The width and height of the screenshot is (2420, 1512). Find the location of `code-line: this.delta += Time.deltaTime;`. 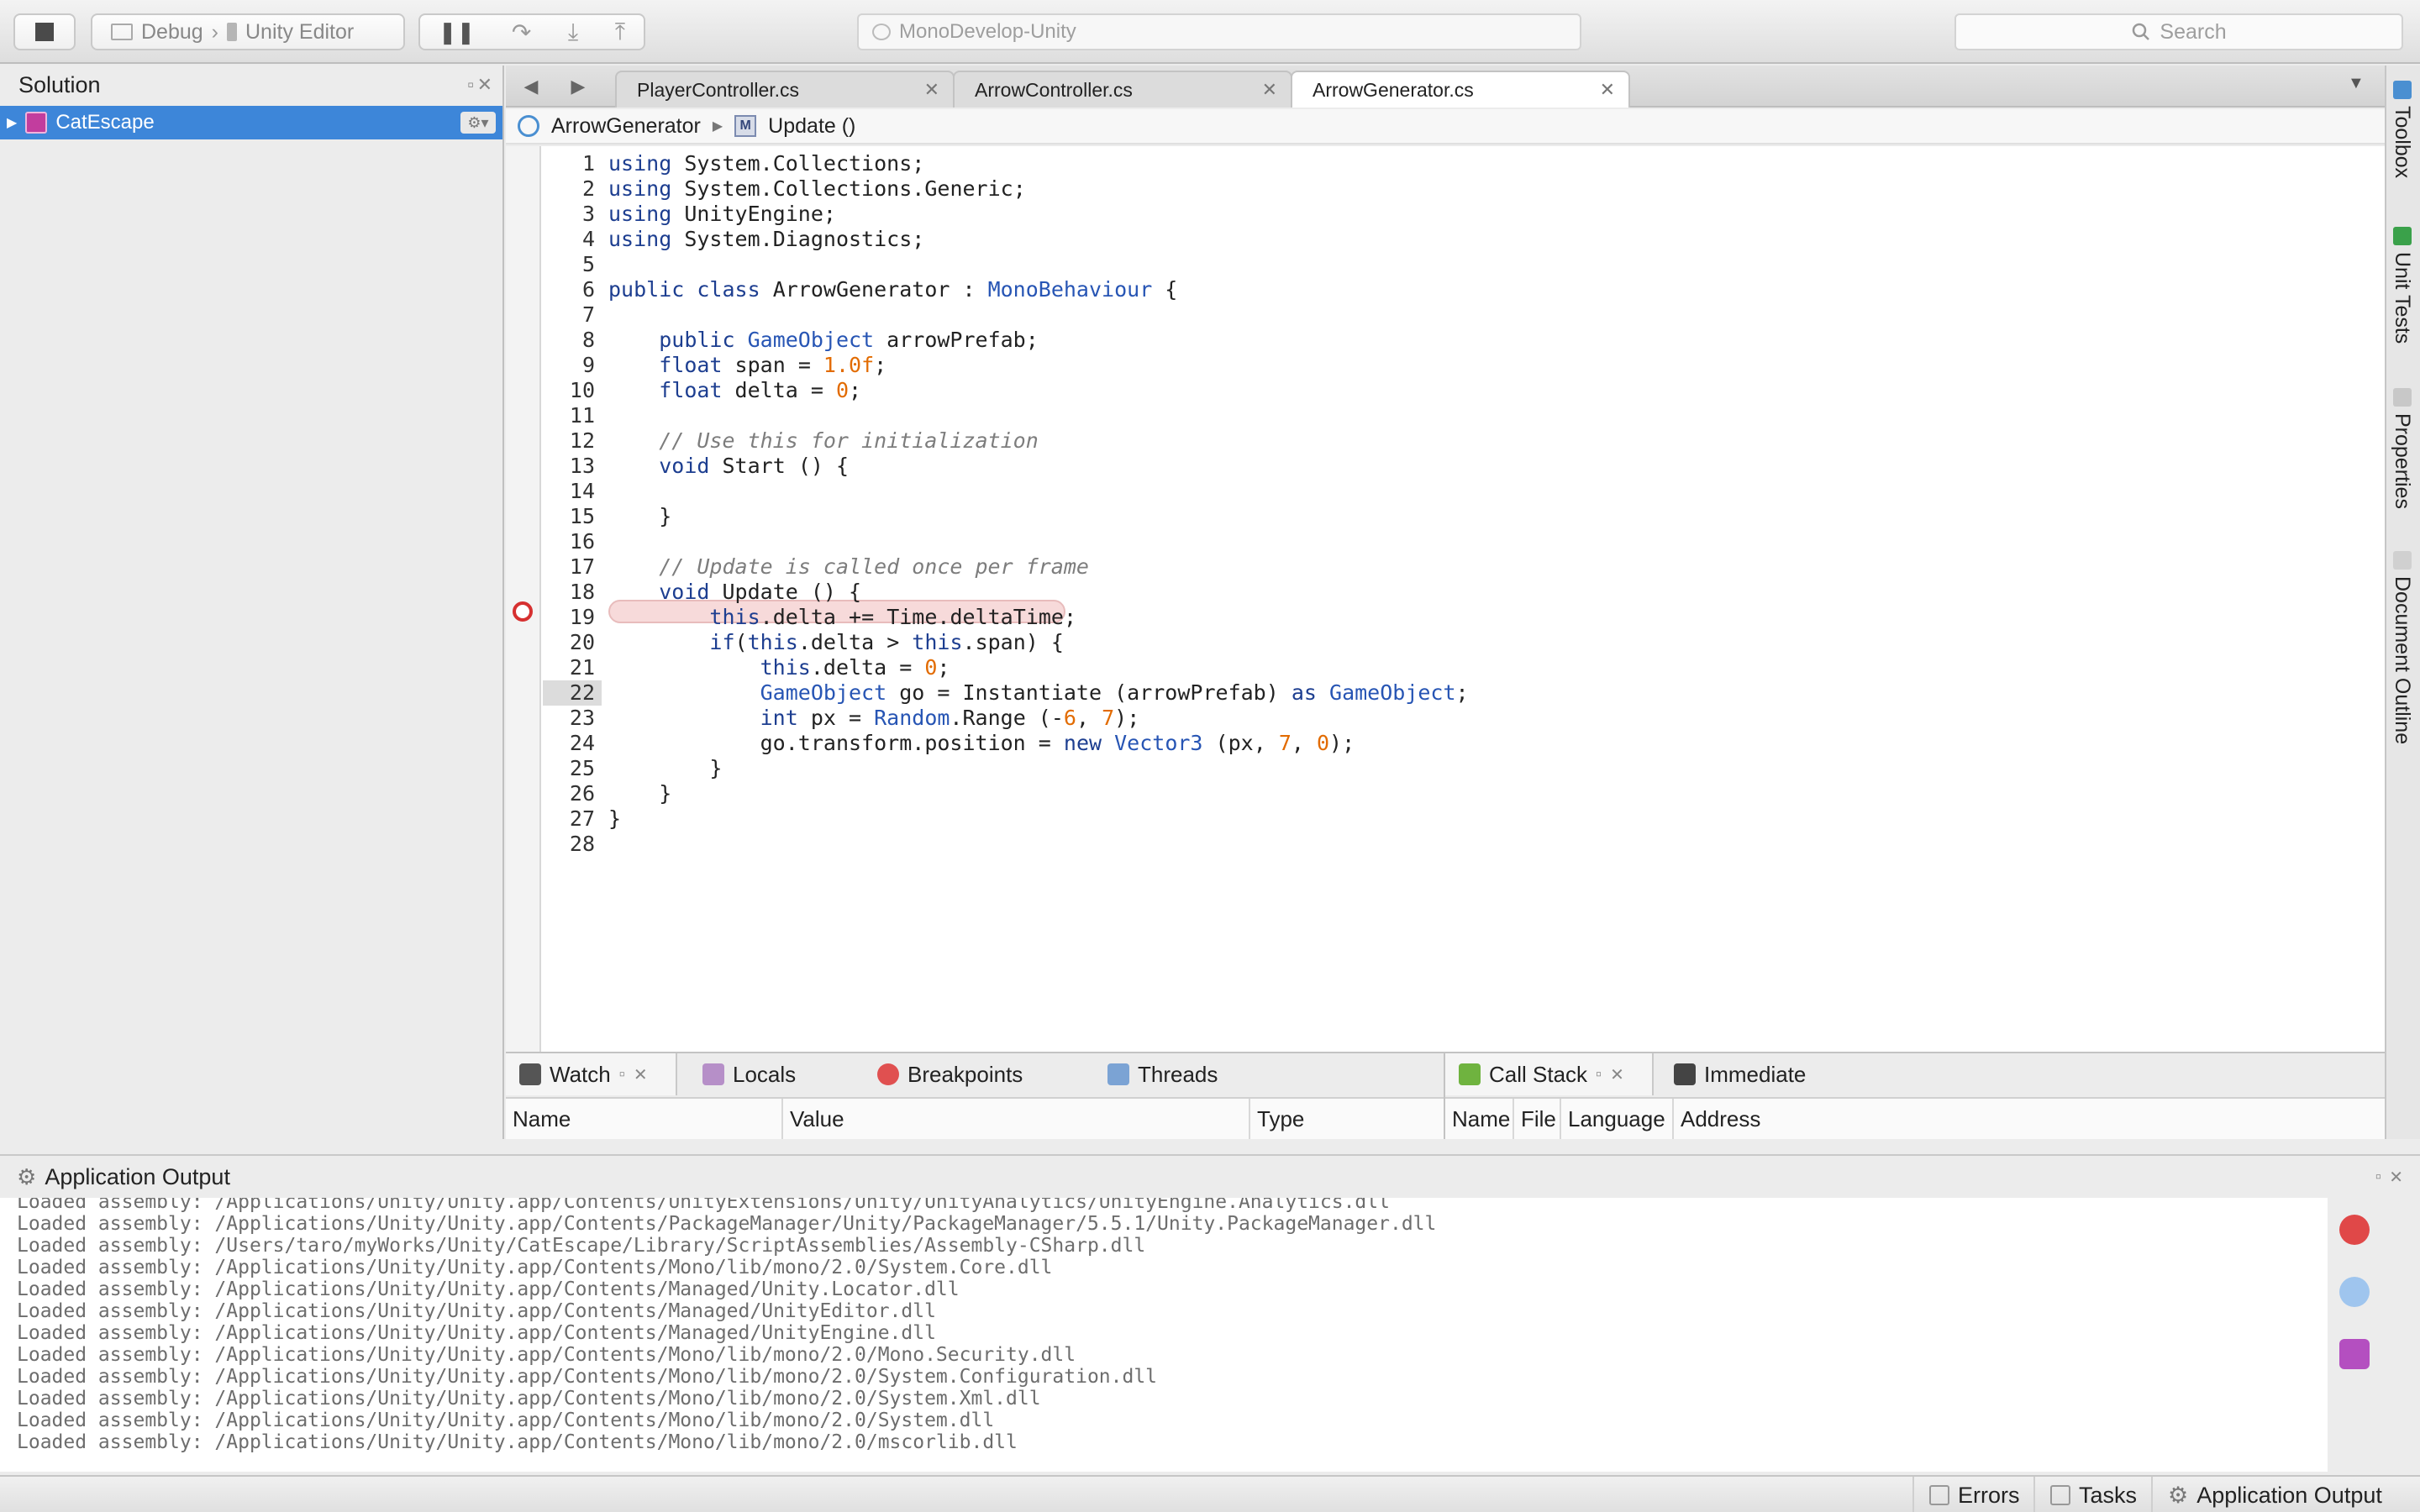

code-line: this.delta += Time.deltaTime; is located at coordinates (842, 617).